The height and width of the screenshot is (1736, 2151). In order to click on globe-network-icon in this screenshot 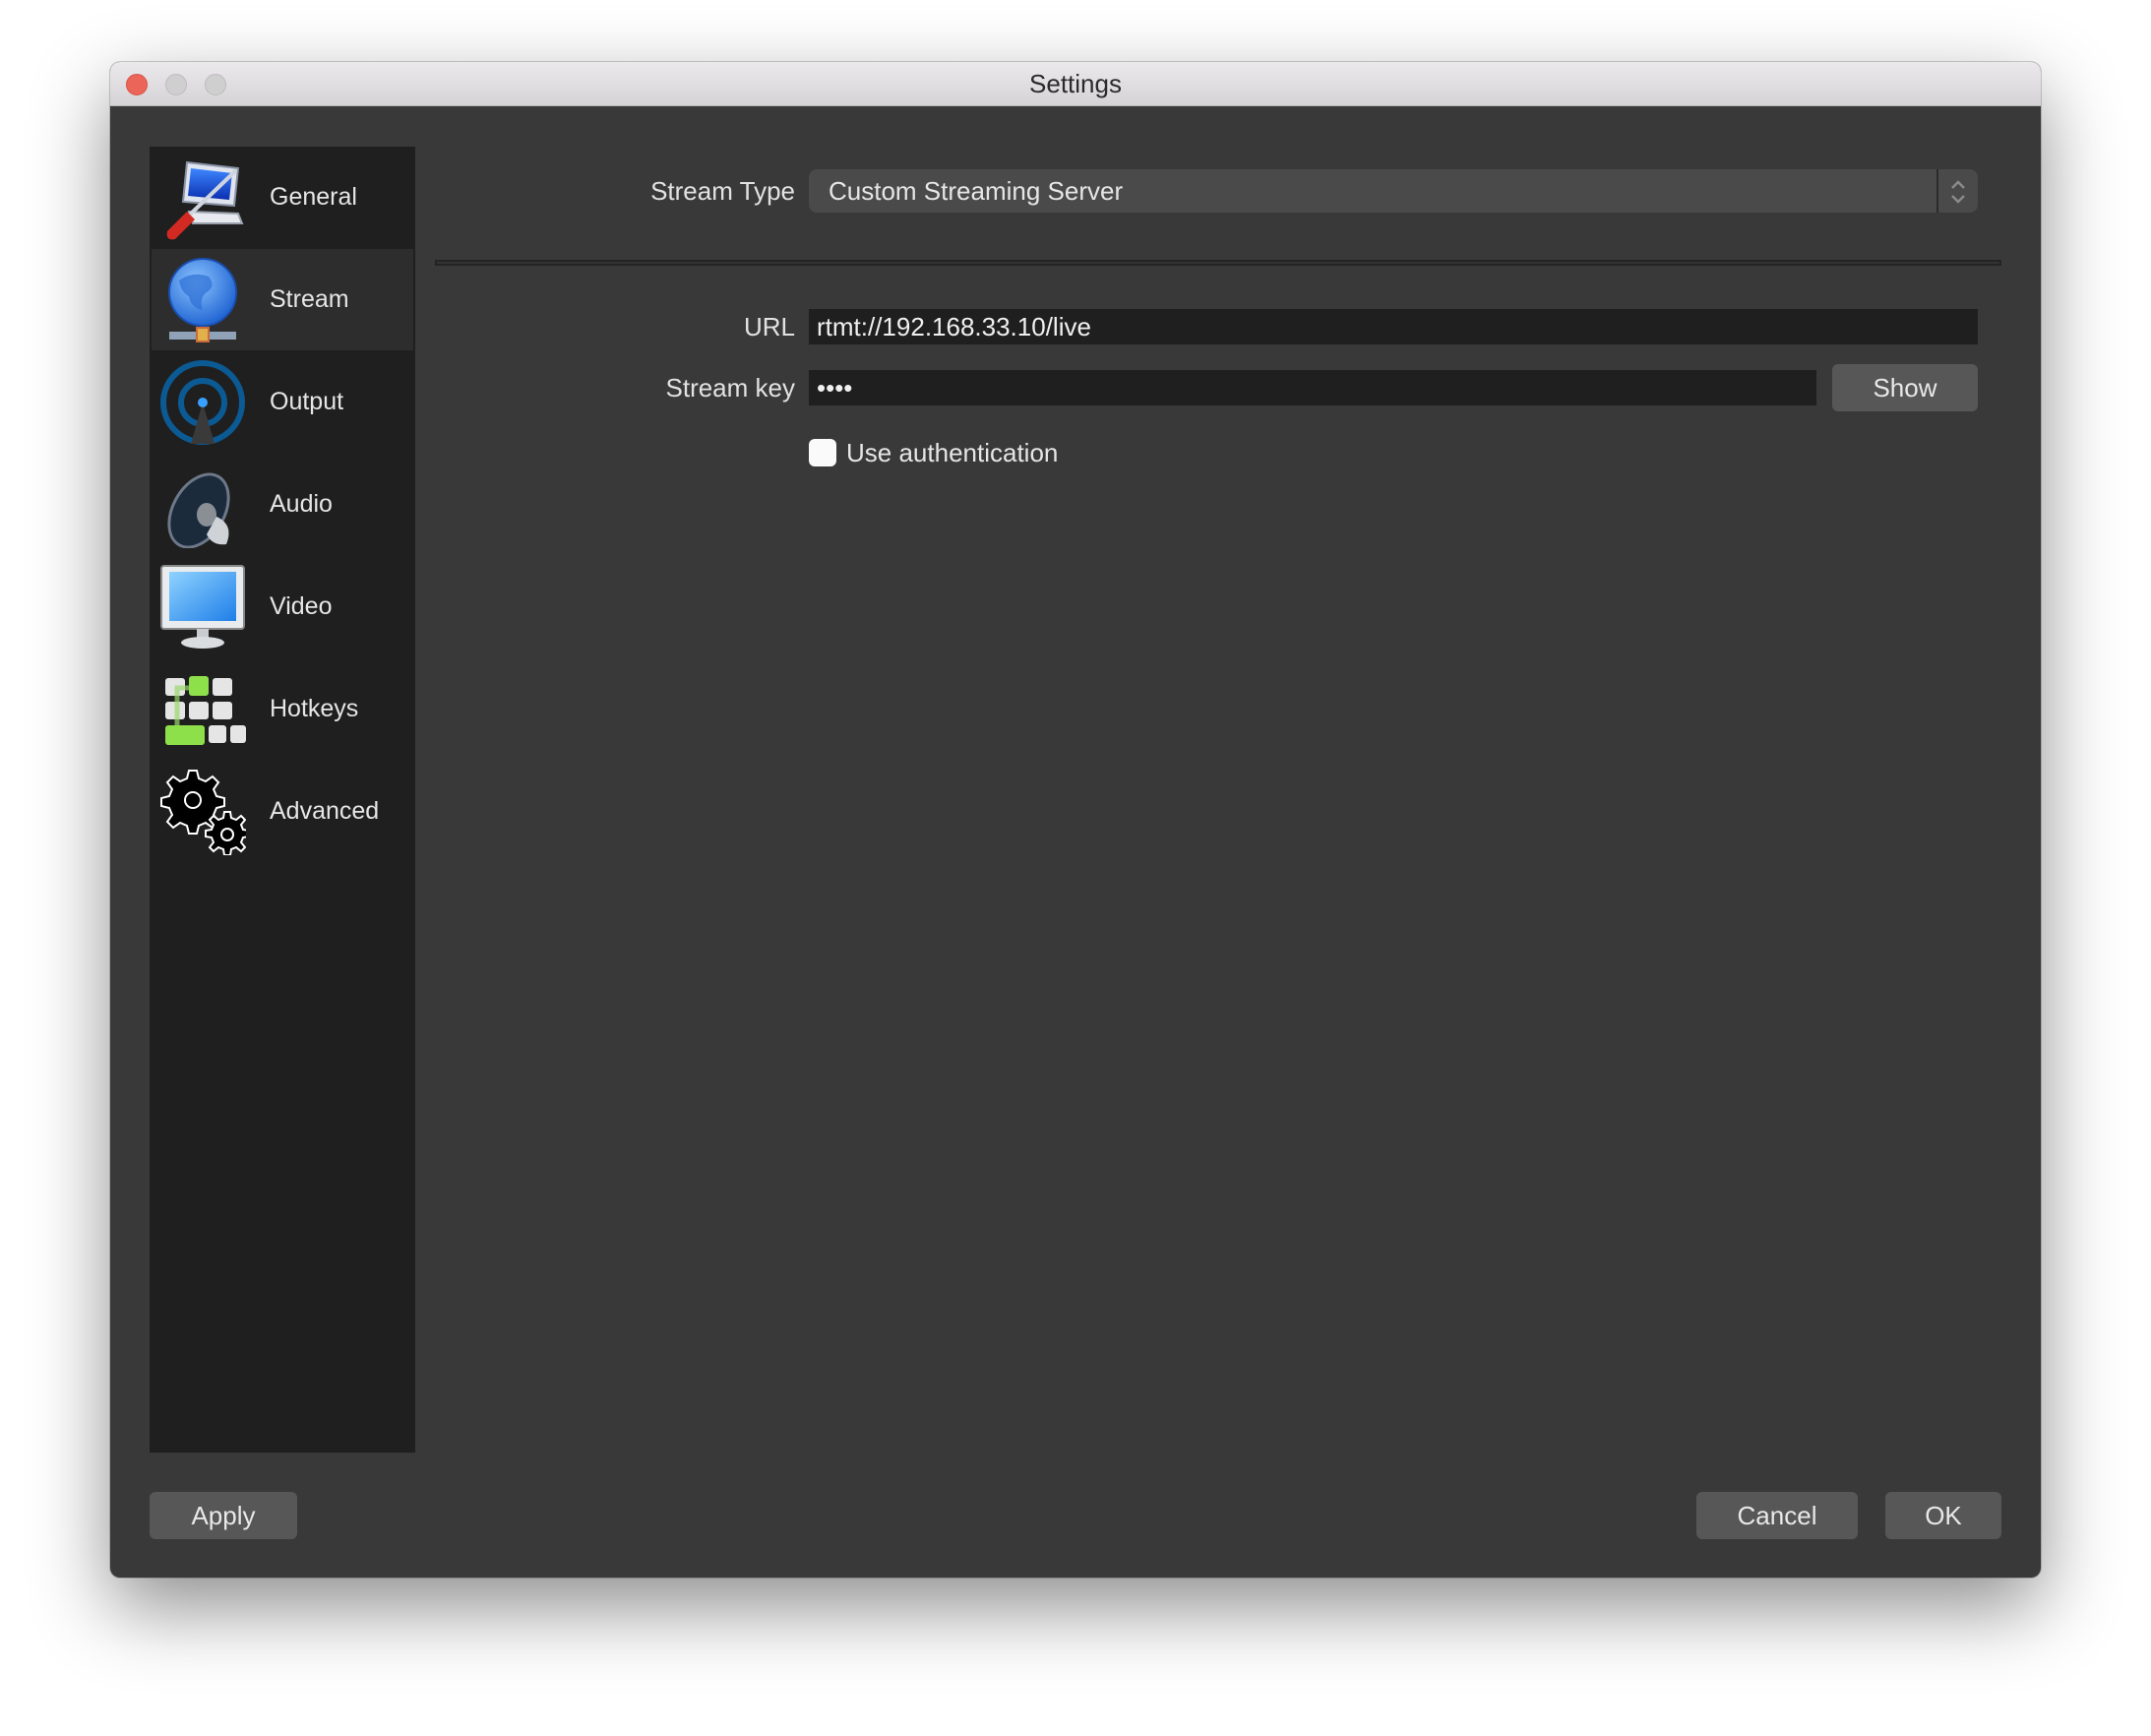, I will do `click(202, 300)`.